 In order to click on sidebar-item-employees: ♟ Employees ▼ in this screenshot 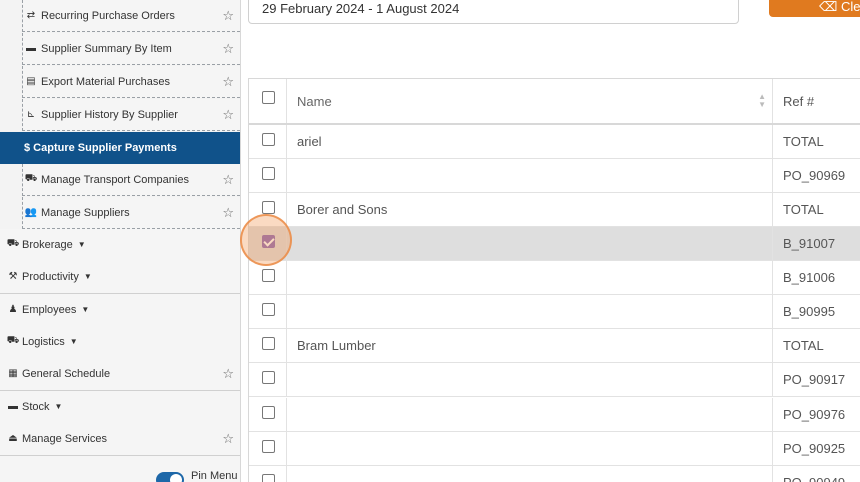, I will do `click(120, 310)`.